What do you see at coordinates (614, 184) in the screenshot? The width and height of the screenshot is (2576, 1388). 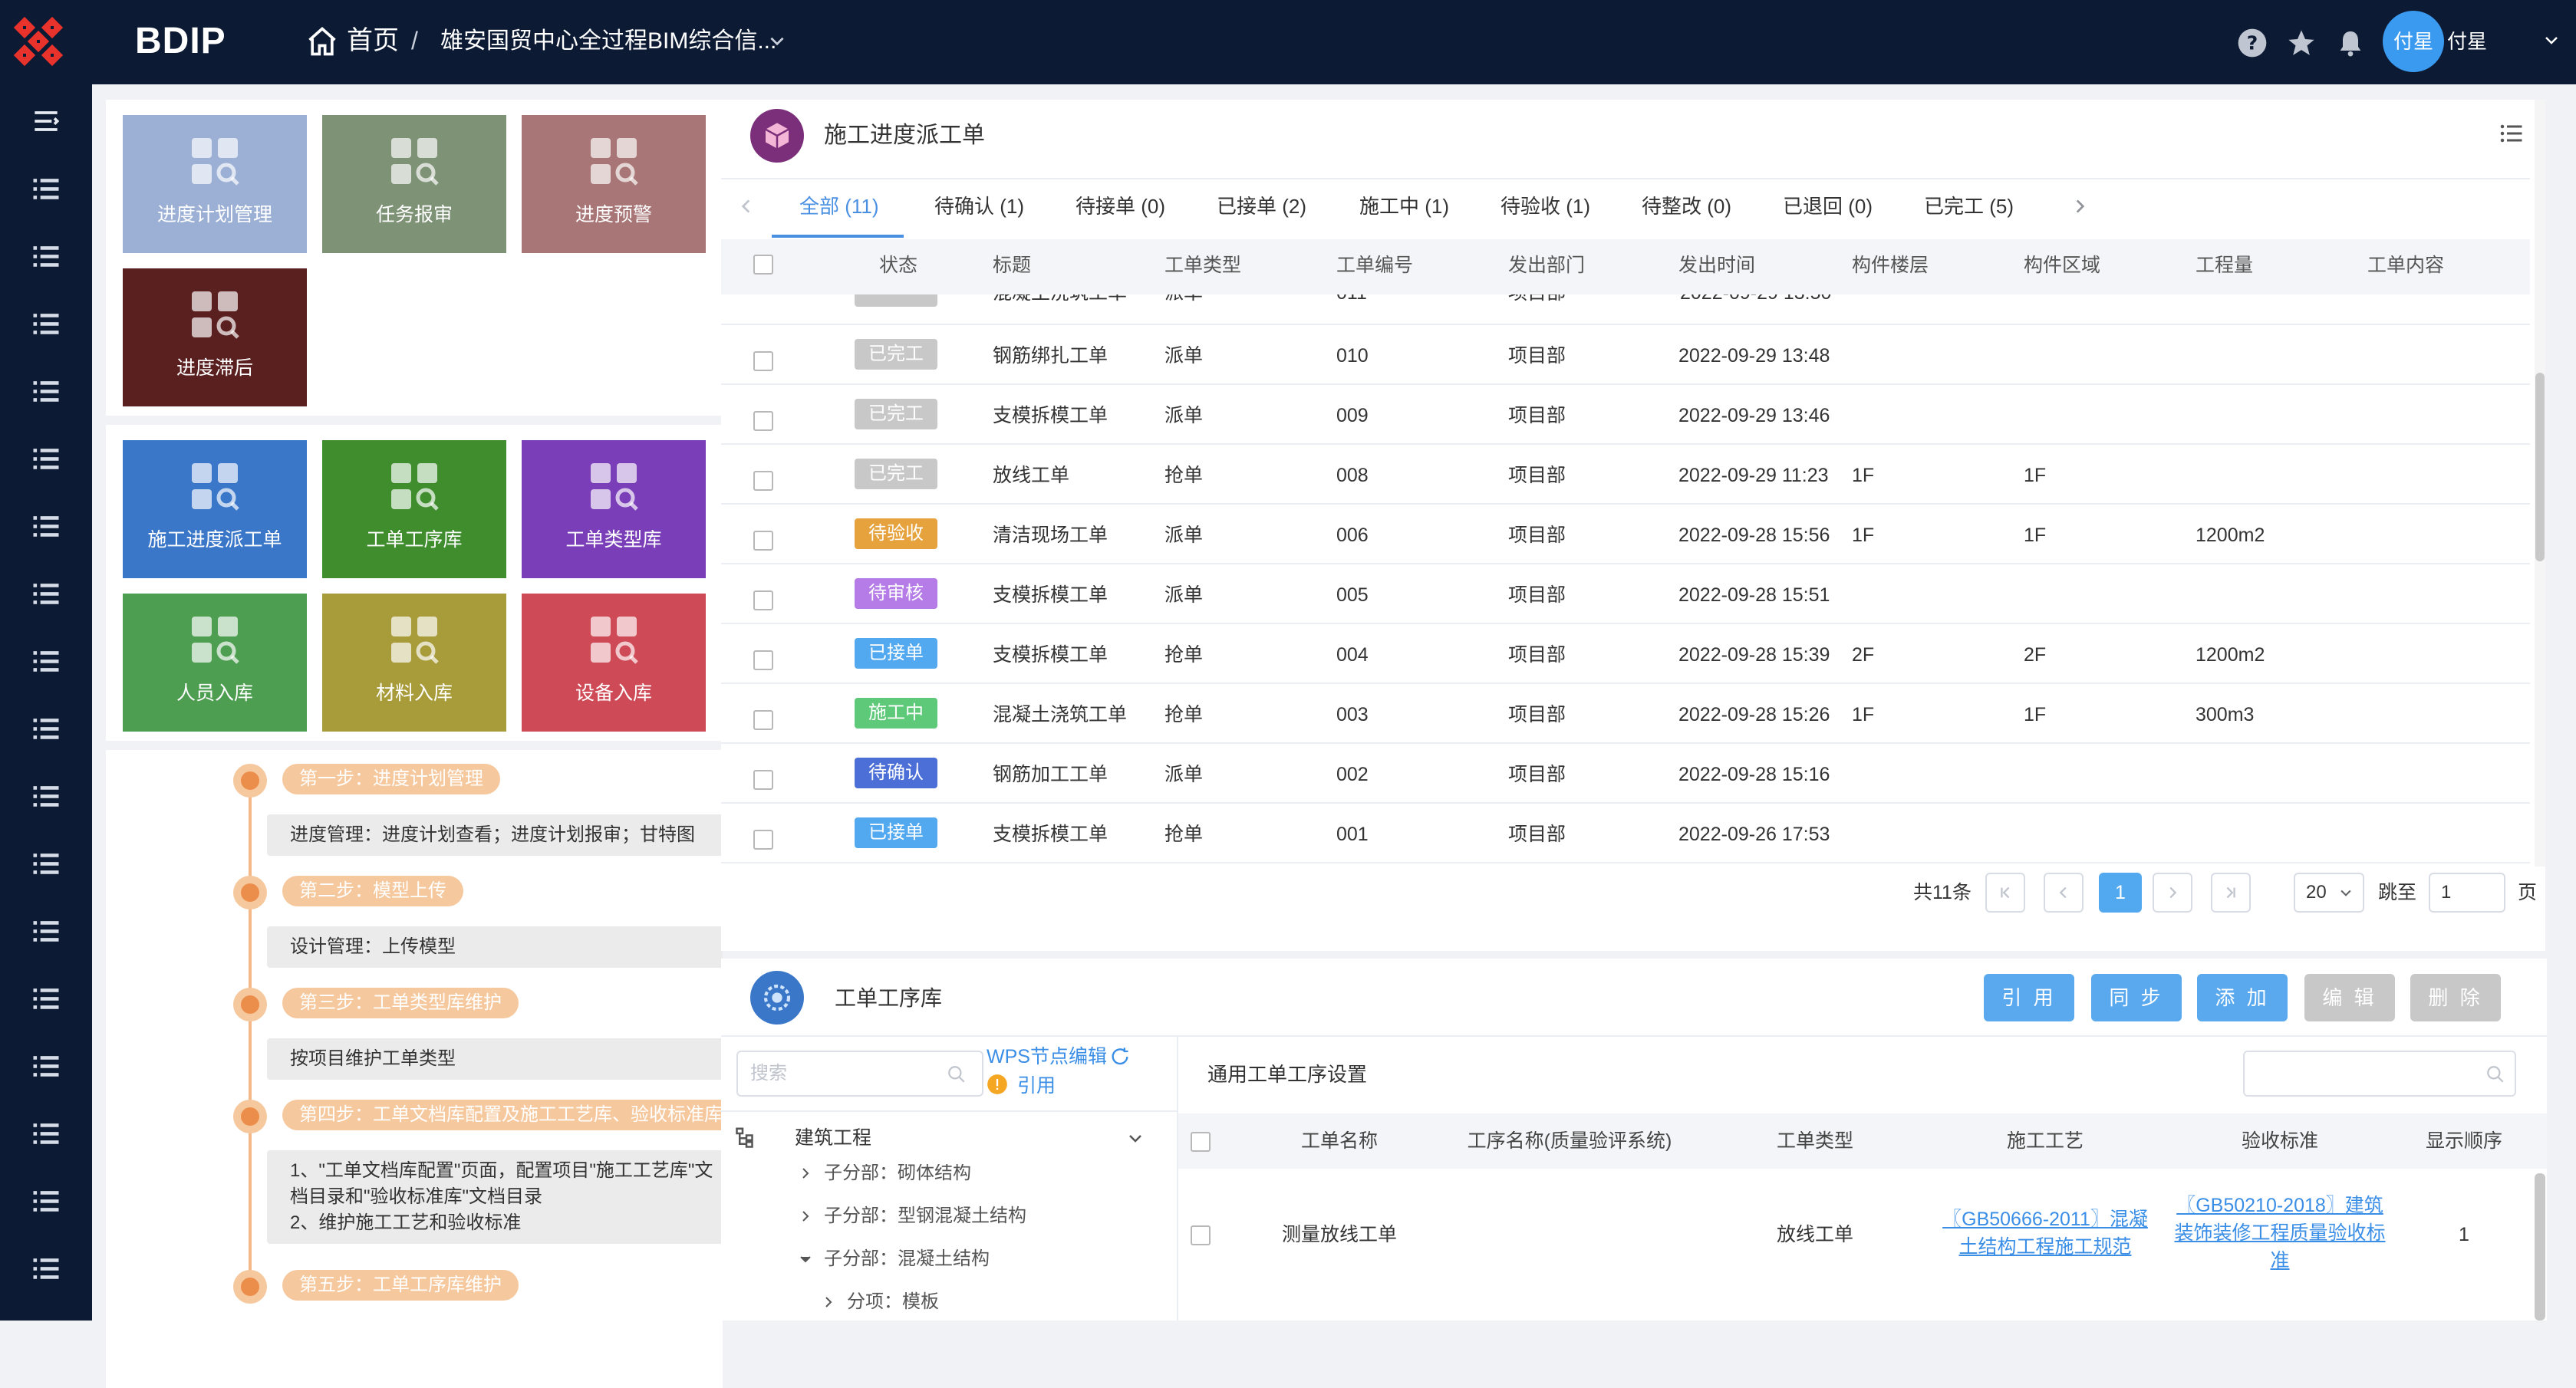 I see `module-tile-progress-warning: 进度预警` at bounding box center [614, 184].